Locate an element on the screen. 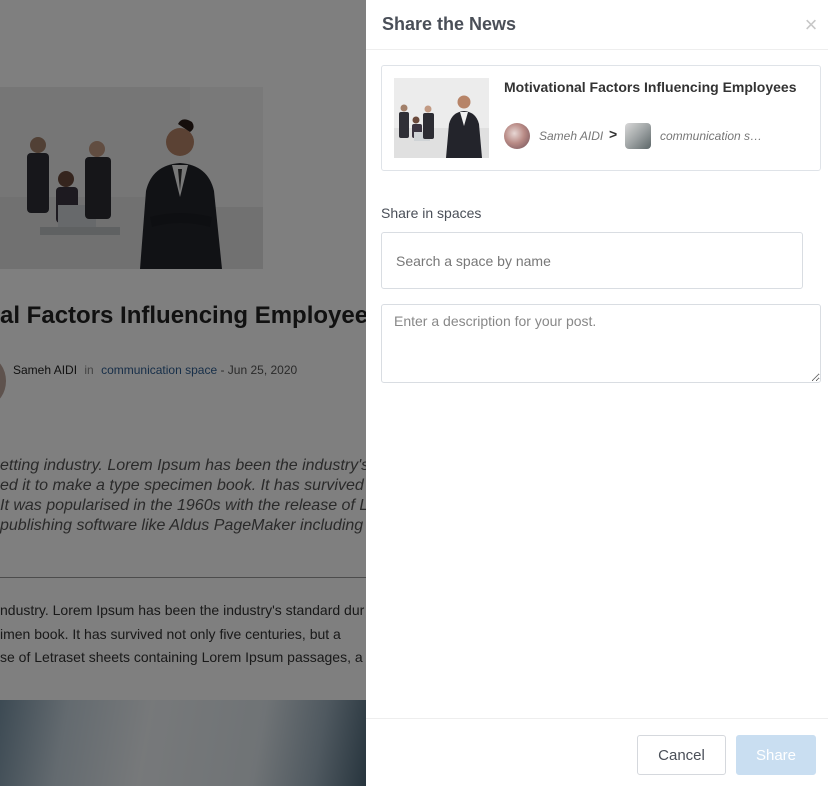  drawer-footer: Cancel Share is located at coordinates (597, 752).